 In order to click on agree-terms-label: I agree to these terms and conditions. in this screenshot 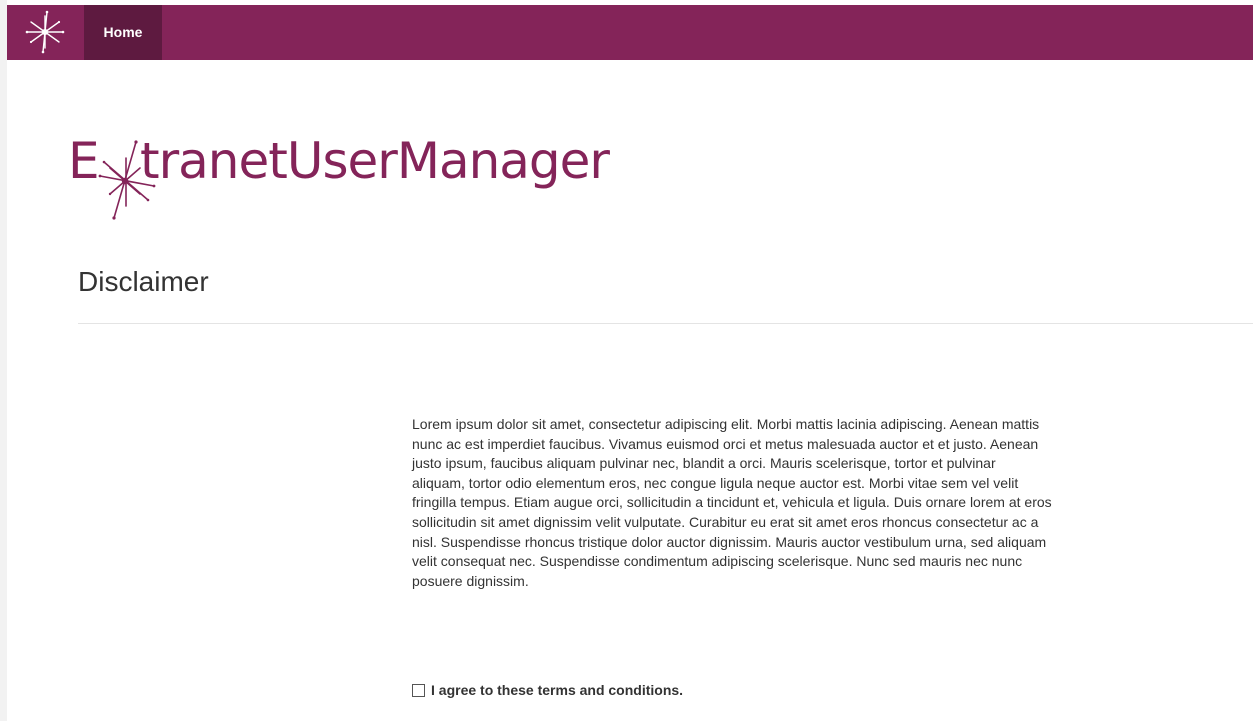, I will do `click(557, 690)`.